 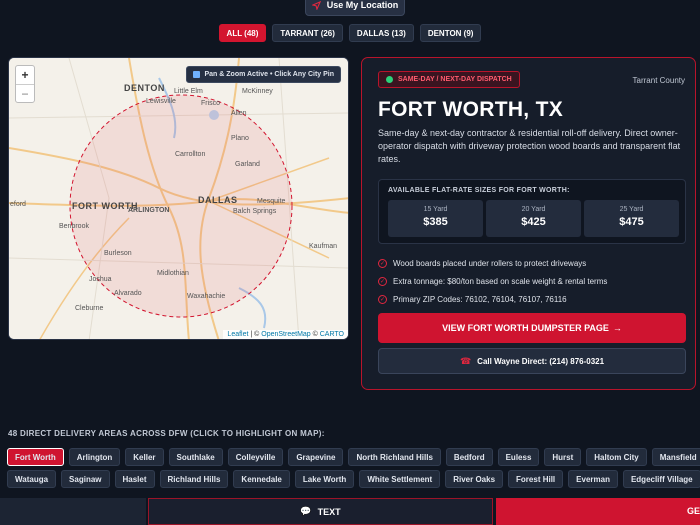 What do you see at coordinates (173, 273) in the screenshot?
I see `map-label-midlothian: Midlothian` at bounding box center [173, 273].